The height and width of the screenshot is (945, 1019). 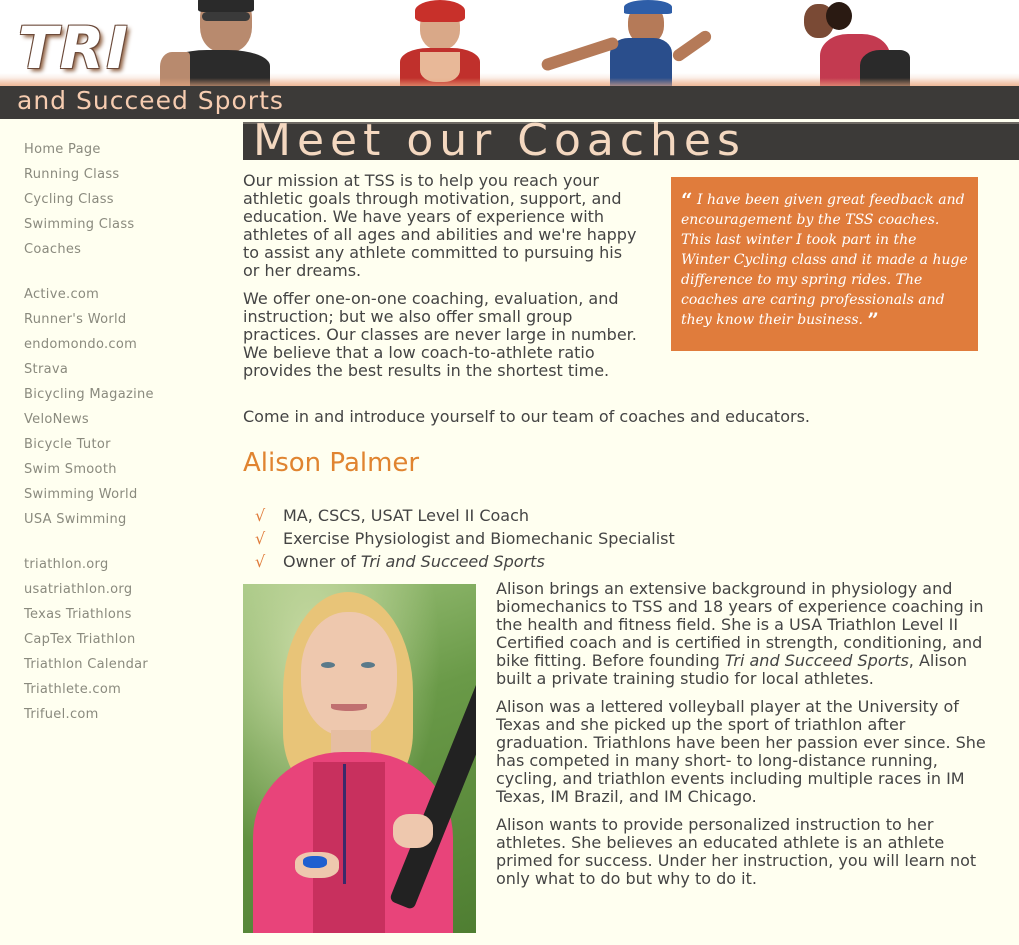 What do you see at coordinates (124, 149) in the screenshot?
I see `nav-link-home: Home Page` at bounding box center [124, 149].